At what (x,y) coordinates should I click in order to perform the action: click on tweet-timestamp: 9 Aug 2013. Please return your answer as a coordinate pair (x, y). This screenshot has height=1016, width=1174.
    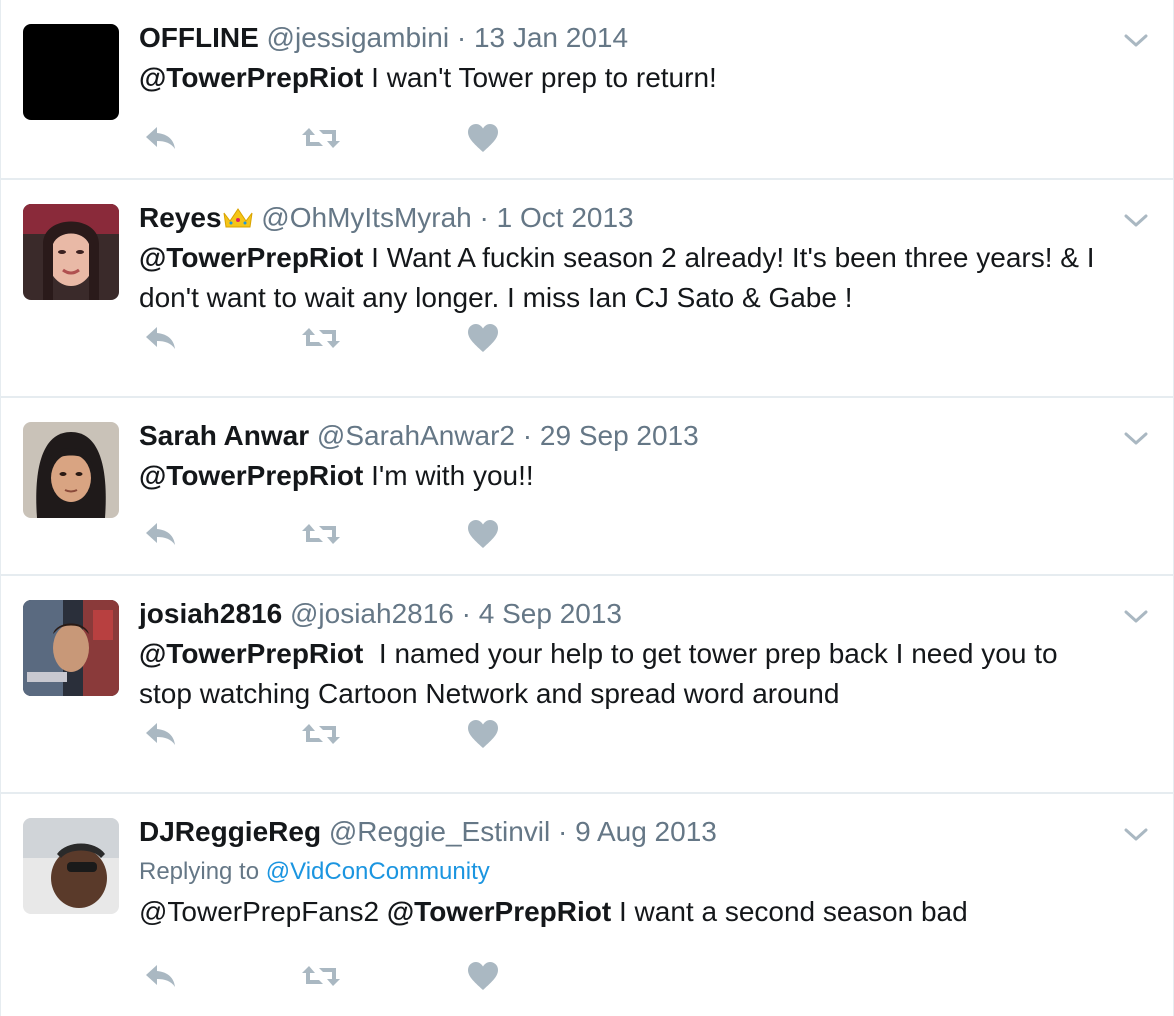
    Looking at the image, I should click on (646, 831).